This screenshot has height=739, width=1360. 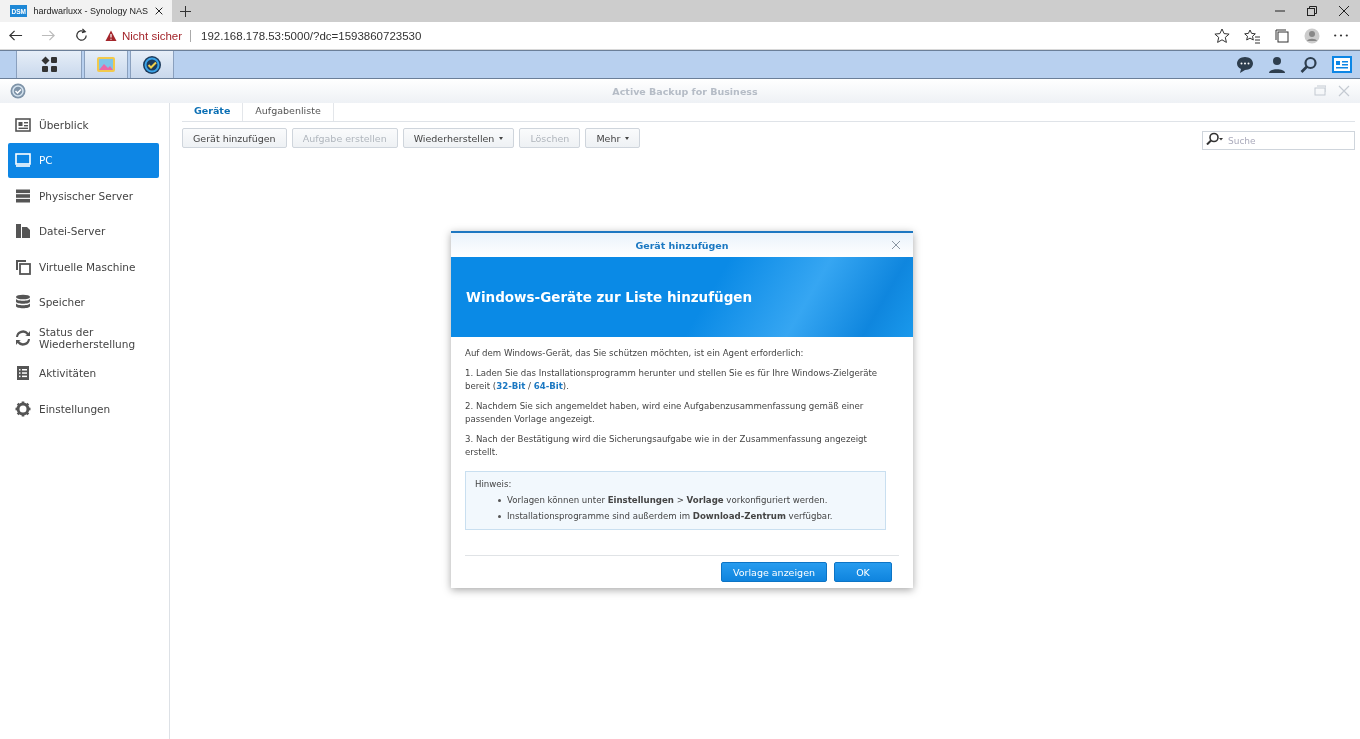 I want to click on more-dots-icon, so click(x=1341, y=35).